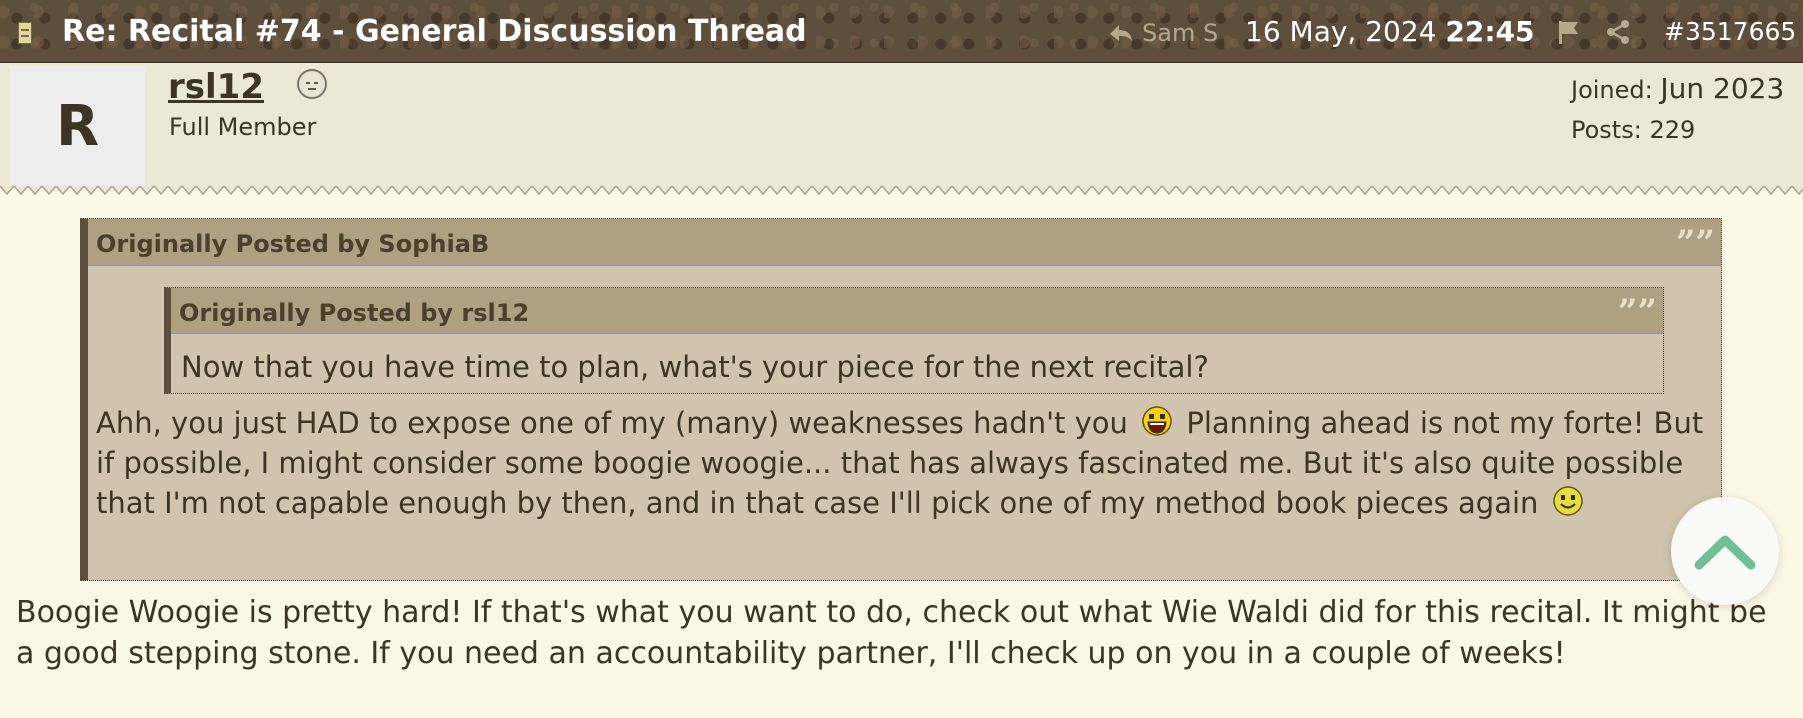  Describe the element at coordinates (1341, 31) in the screenshot. I see `post-date-day: 16 May, 2024` at that location.